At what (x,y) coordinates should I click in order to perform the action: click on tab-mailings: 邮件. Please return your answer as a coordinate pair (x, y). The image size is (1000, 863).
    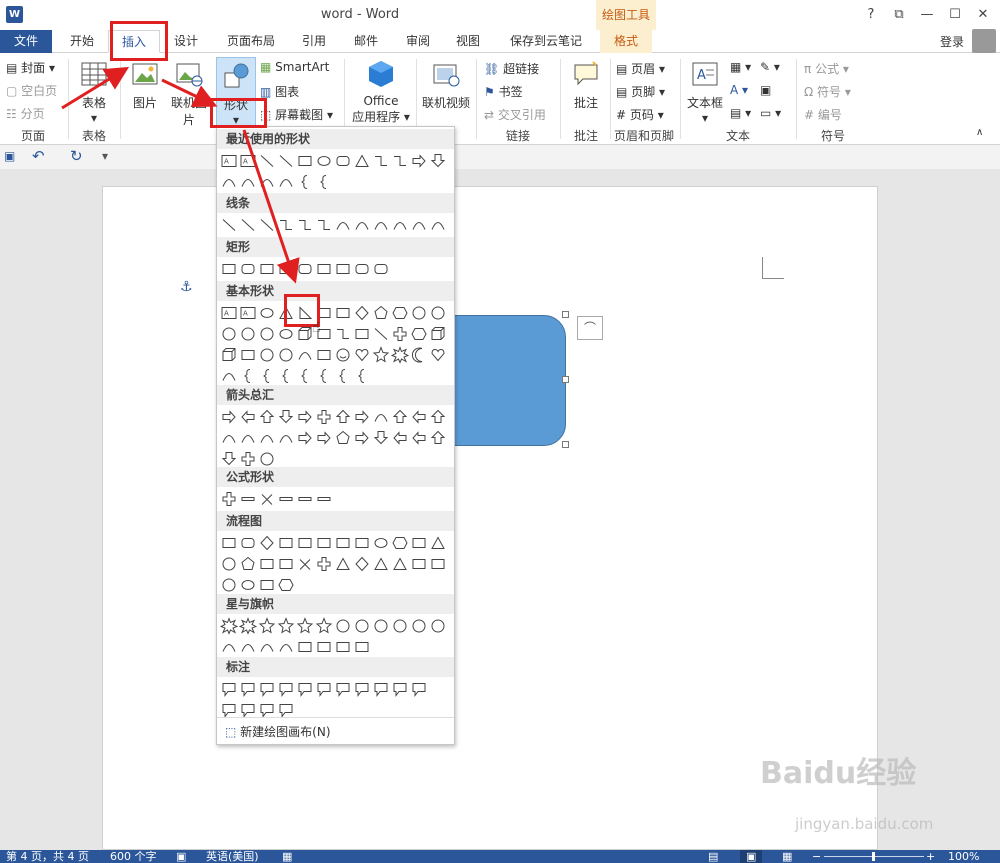
    Looking at the image, I should click on (366, 41).